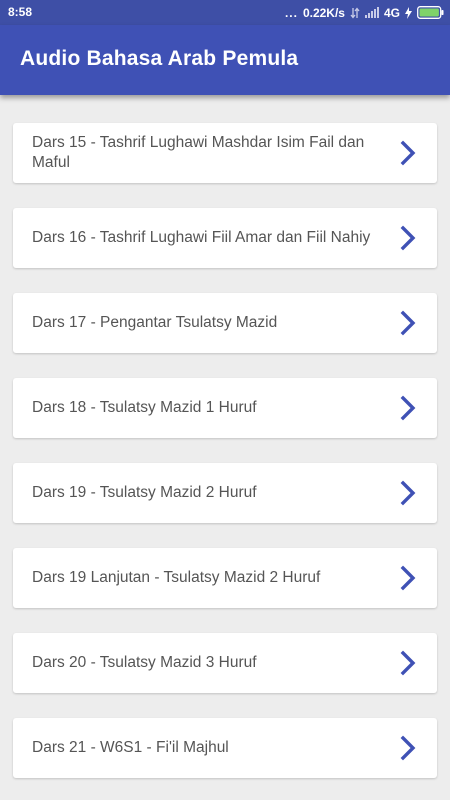 This screenshot has width=450, height=800. Describe the element at coordinates (371, 12) in the screenshot. I see `signal-icon` at that location.